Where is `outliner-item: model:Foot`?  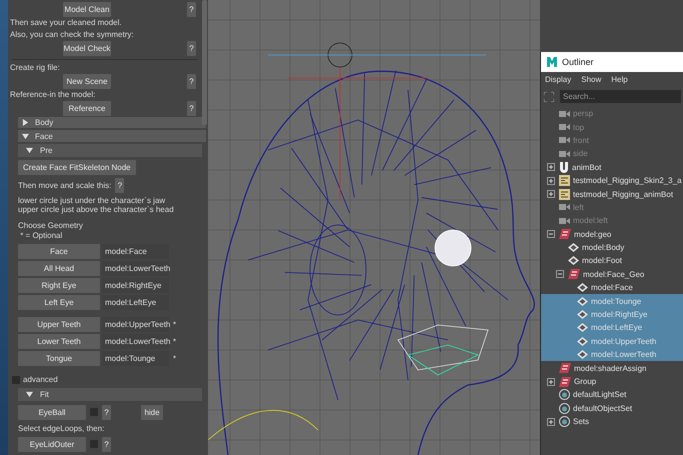
outliner-item: model:Foot is located at coordinates (612, 261).